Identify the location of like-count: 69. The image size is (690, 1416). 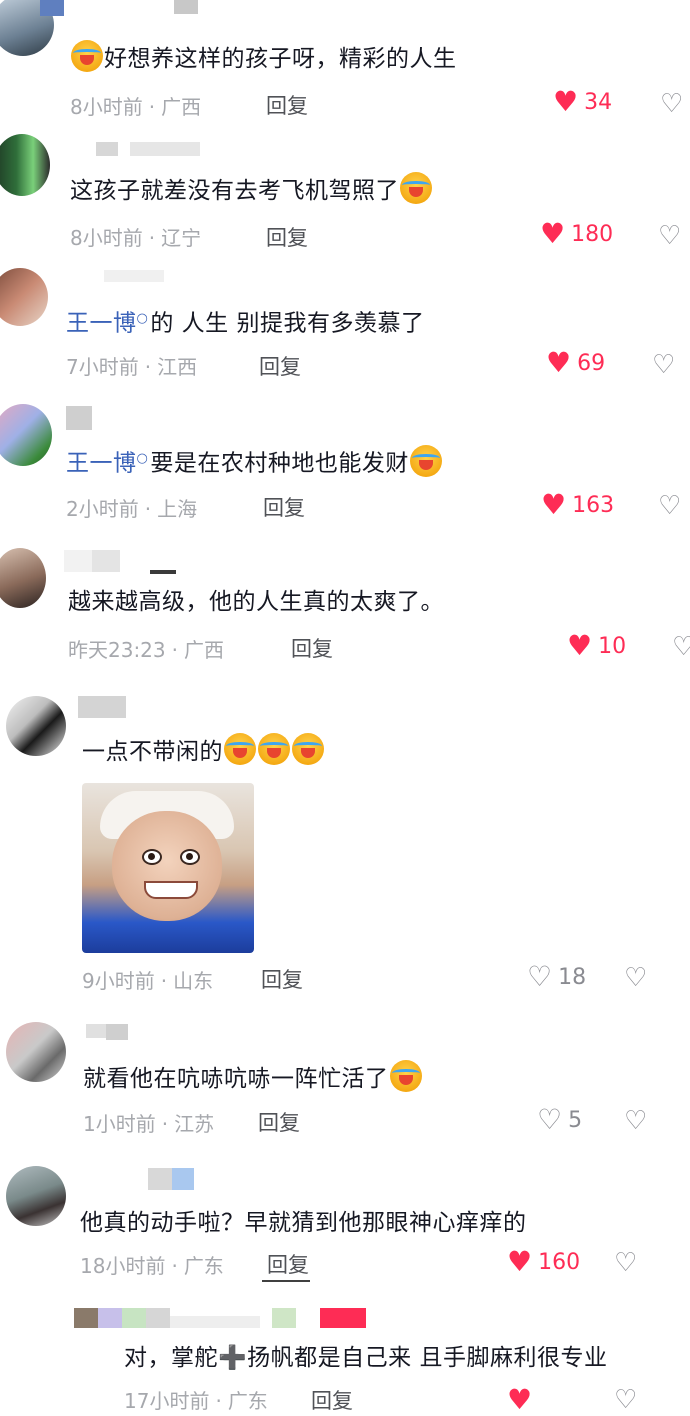
(591, 363).